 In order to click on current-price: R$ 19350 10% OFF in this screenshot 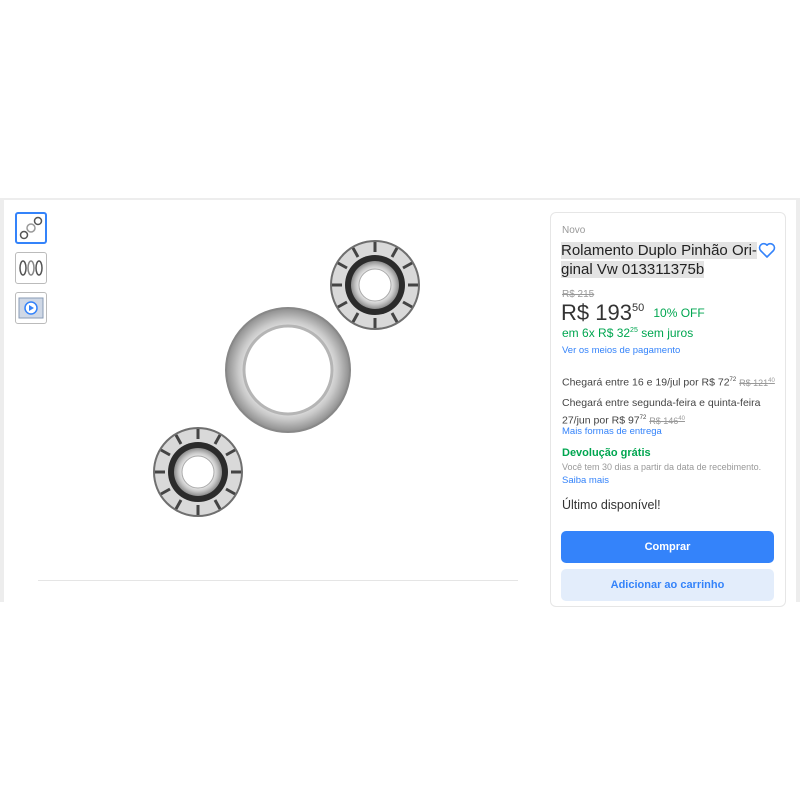, I will do `click(633, 313)`.